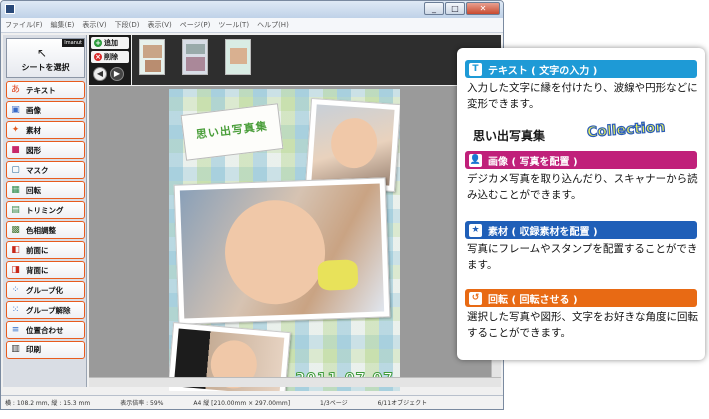 This screenshot has width=709, height=419. What do you see at coordinates (117, 74) in the screenshot?
I see `next-page-icon: ▶` at bounding box center [117, 74].